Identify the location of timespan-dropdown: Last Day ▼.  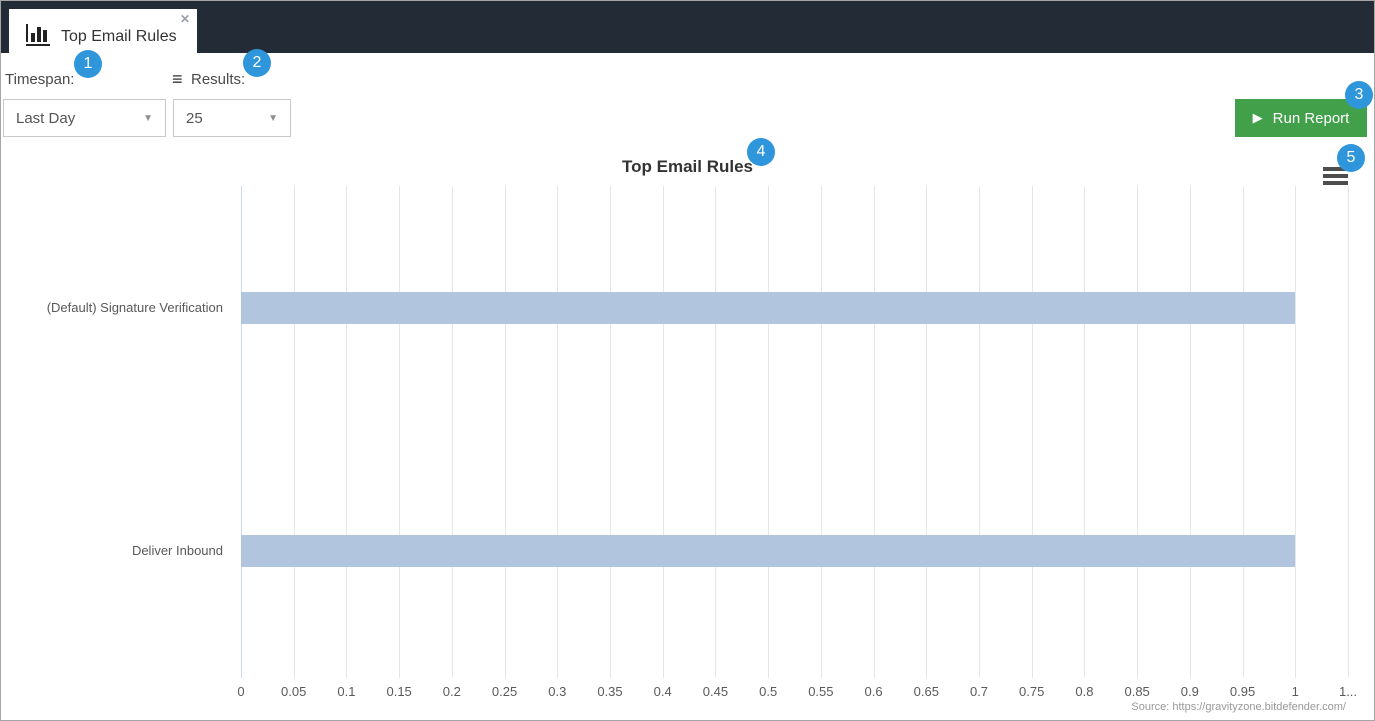
(84, 118).